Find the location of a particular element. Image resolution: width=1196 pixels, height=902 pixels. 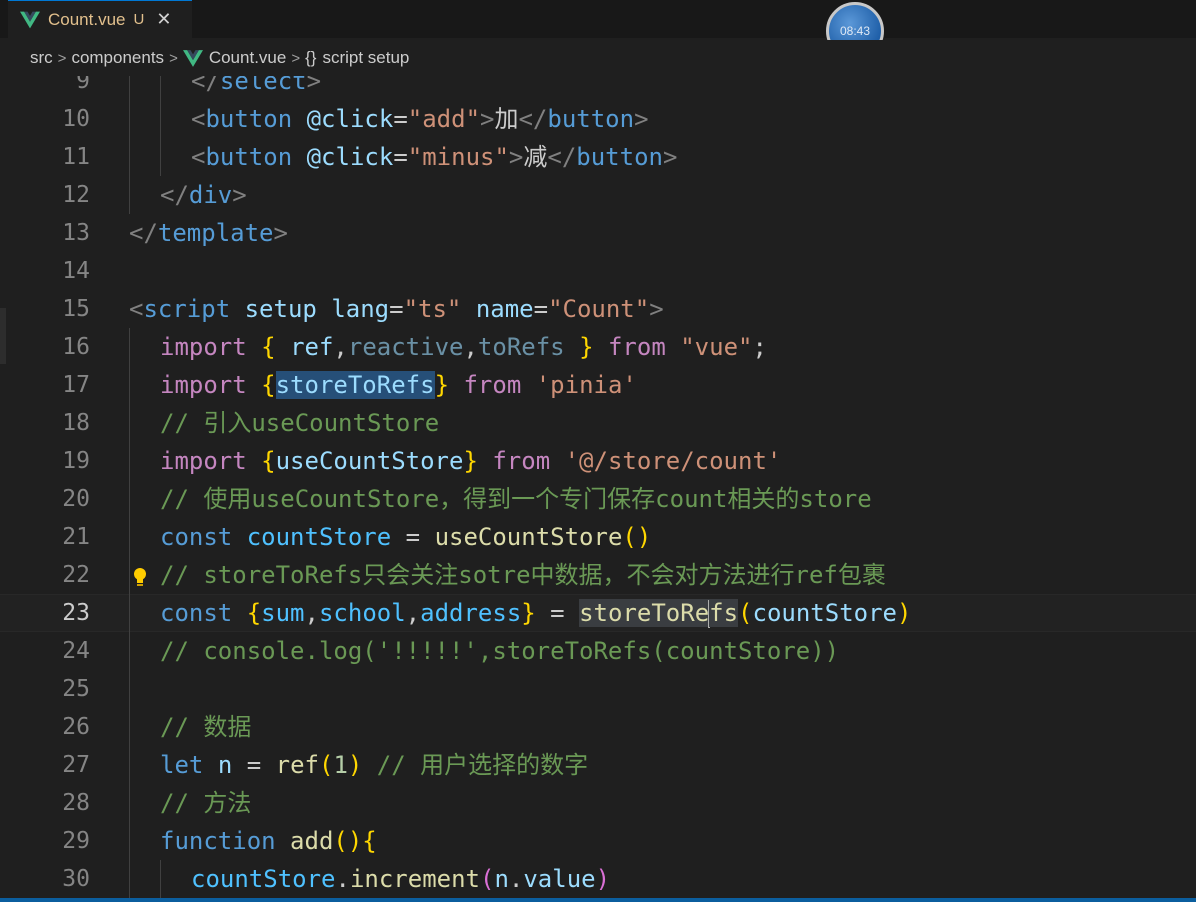

line-number: 22 is located at coordinates (76, 575).